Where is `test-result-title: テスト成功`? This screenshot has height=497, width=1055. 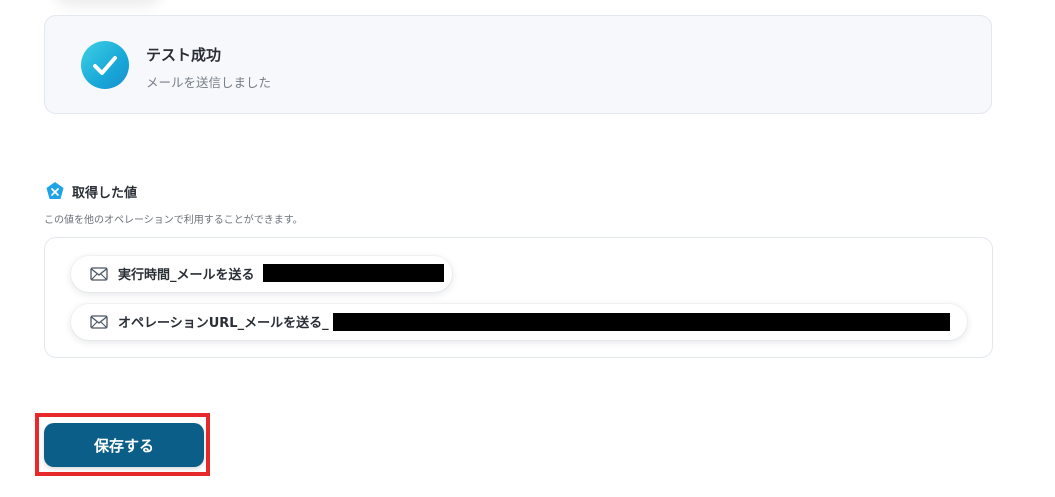 test-result-title: テスト成功 is located at coordinates (184, 55).